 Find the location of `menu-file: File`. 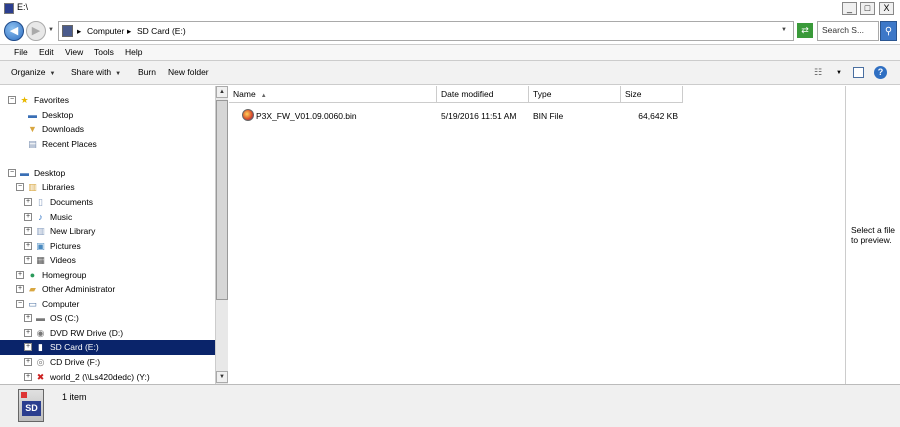

menu-file: File is located at coordinates (21, 52).